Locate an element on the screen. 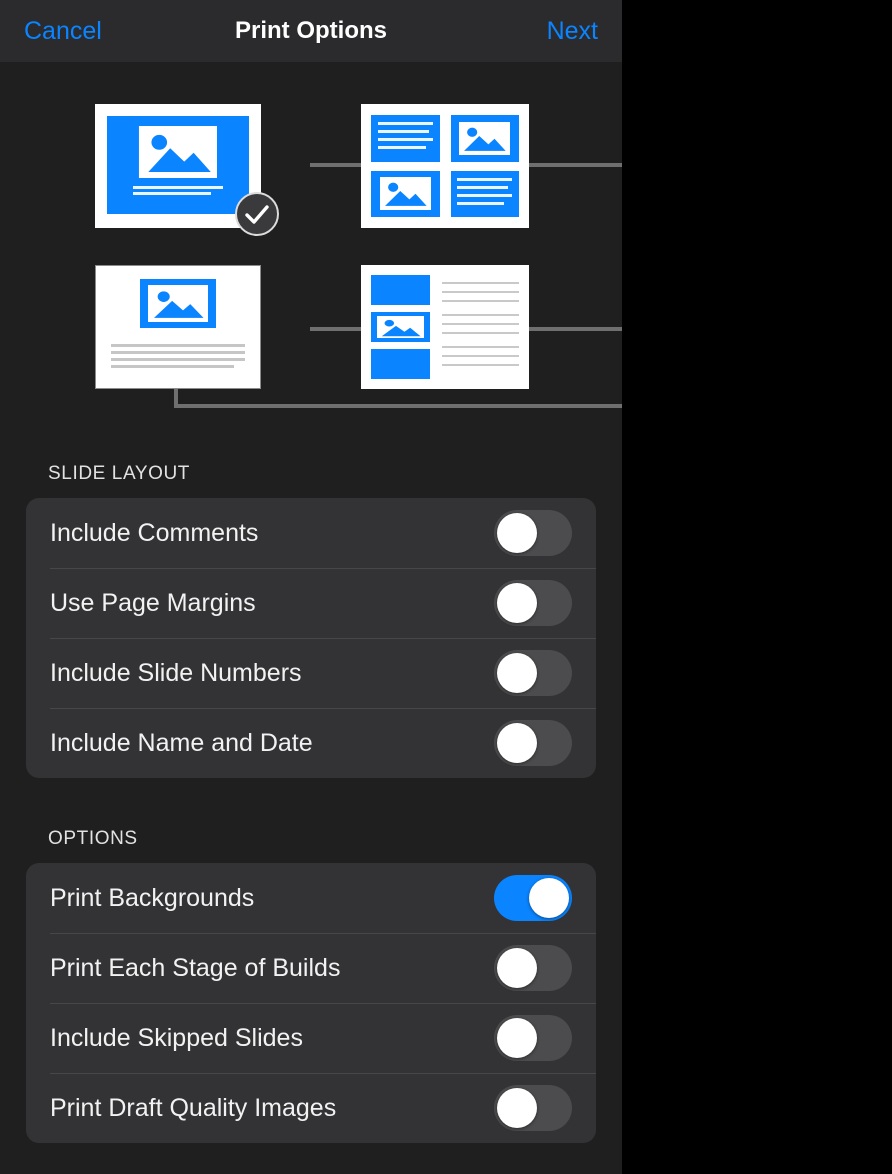 The height and width of the screenshot is (1174, 892). toggle-print-draft-quality-images is located at coordinates (533, 1108).